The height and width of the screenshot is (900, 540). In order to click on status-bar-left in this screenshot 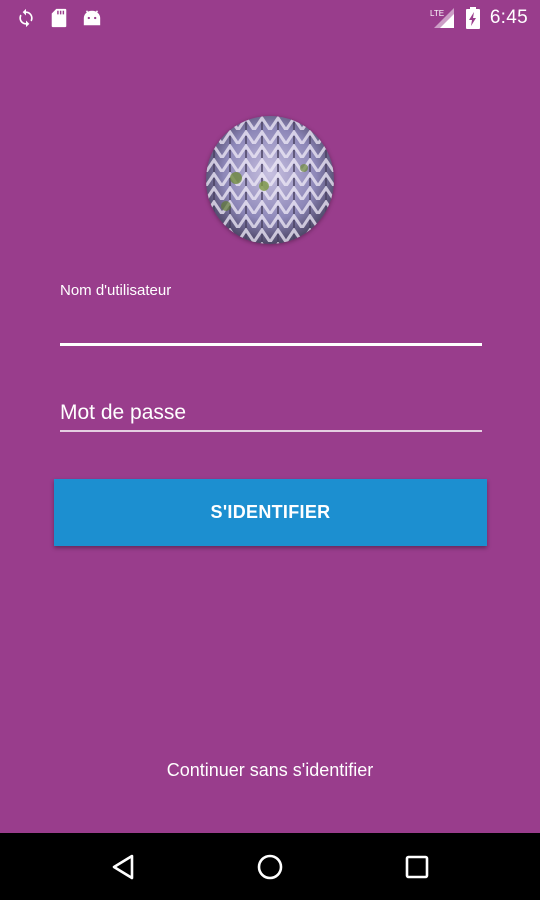, I will do `click(59, 18)`.